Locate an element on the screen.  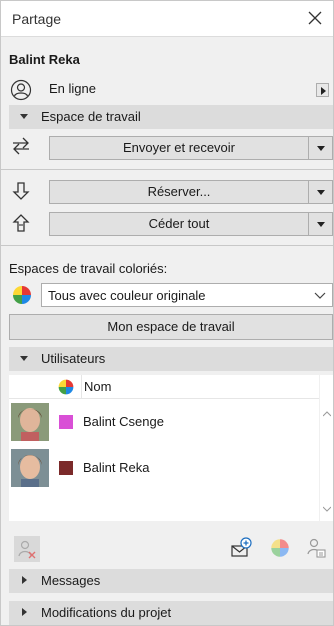
send-receive-dropdown is located at coordinates (320, 148).